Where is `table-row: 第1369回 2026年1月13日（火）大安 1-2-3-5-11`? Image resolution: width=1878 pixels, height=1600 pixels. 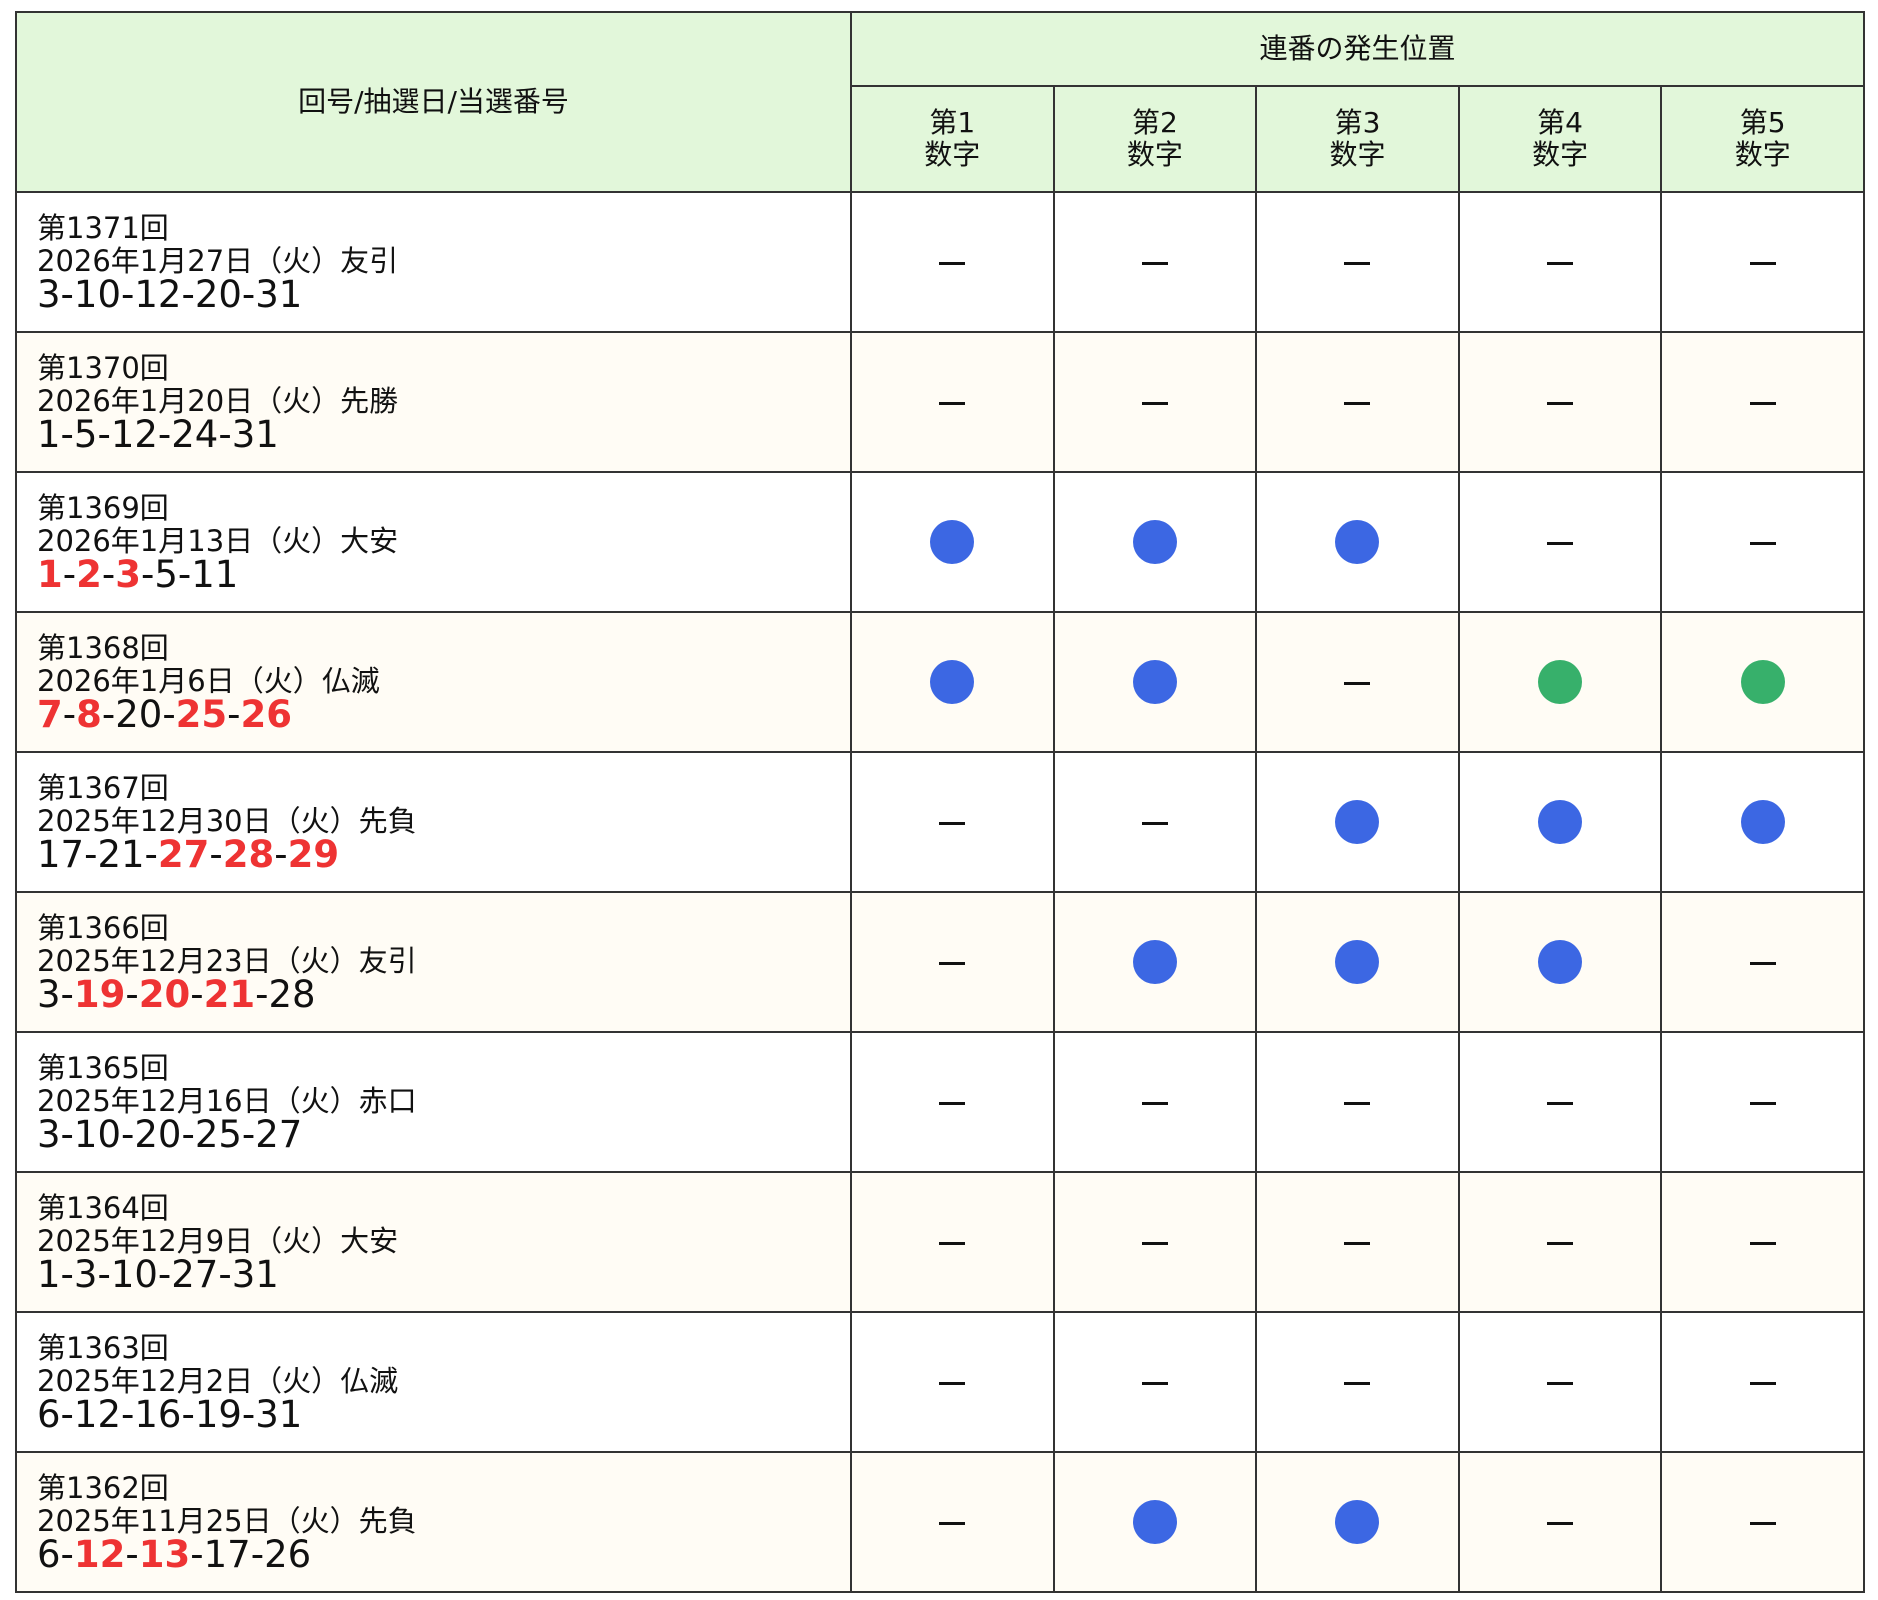
table-row: 第1369回 2026年1月13日（火）大安 1-2-3-5-11 is located at coordinates (940, 542).